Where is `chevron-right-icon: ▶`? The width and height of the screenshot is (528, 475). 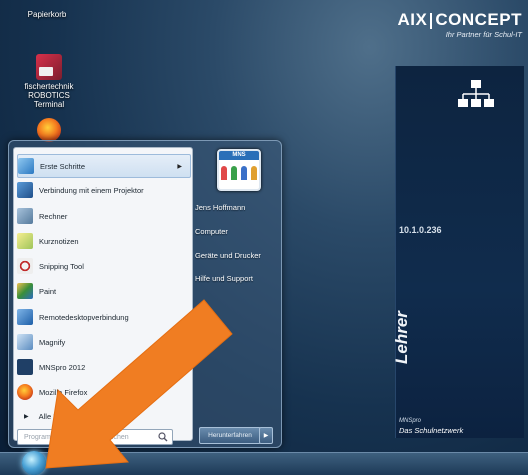
chevron-right-icon: ▶ is located at coordinates (266, 436).